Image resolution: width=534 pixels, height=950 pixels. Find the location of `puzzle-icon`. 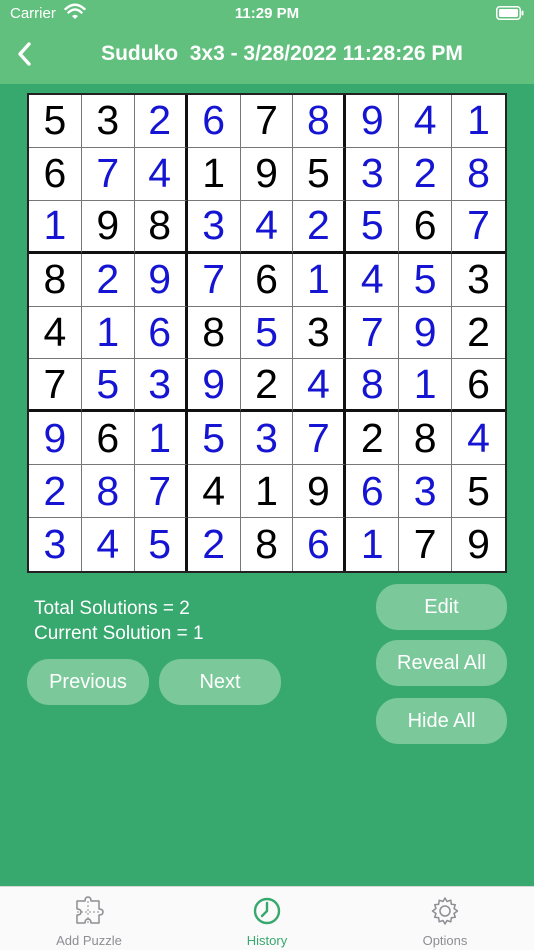

puzzle-icon is located at coordinates (90, 910).